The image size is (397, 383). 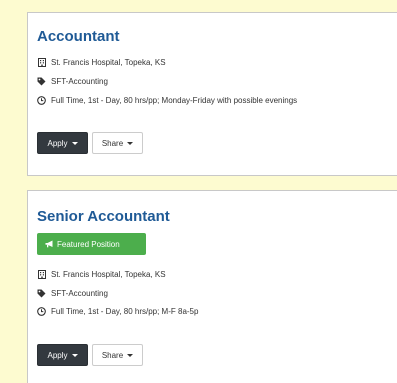 What do you see at coordinates (78, 36) in the screenshot?
I see `job-title-link: Accountant` at bounding box center [78, 36].